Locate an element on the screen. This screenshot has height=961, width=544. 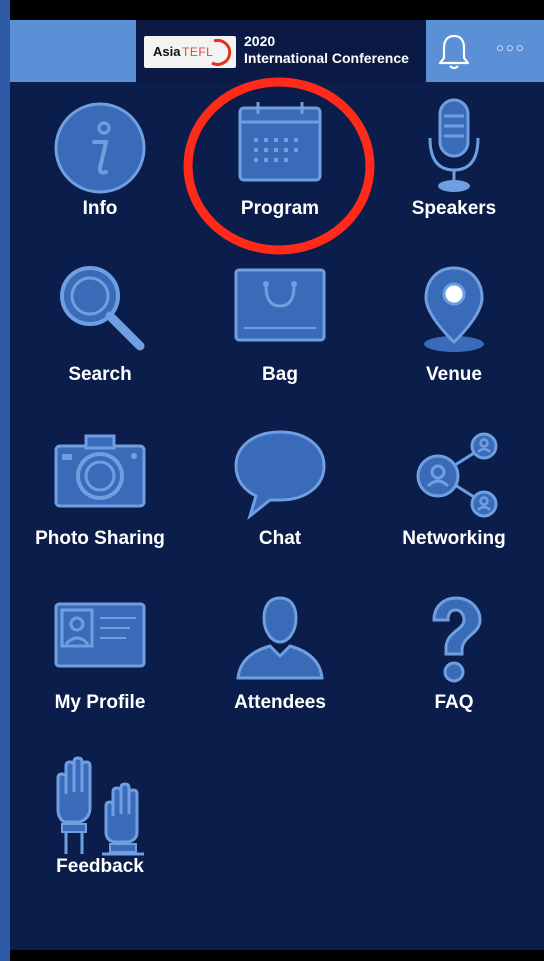
menu-item-chat: Chat is located at coordinates (280, 508).